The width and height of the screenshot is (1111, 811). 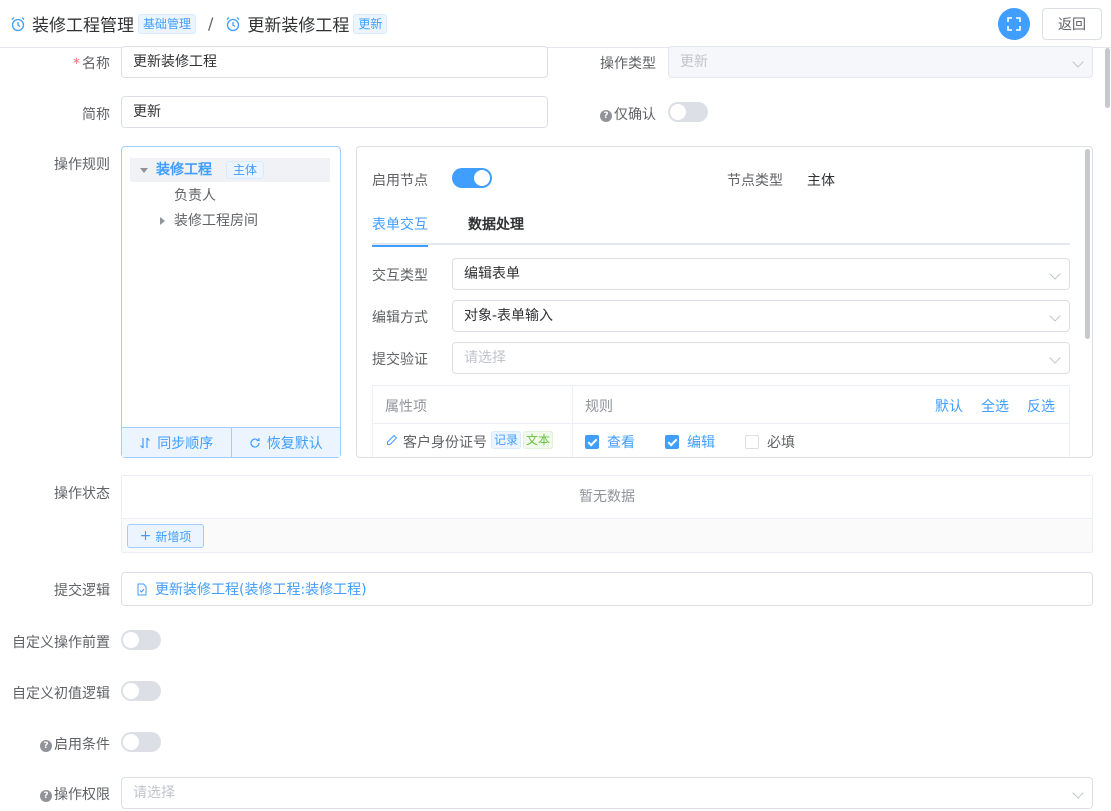 I want to click on edit-pen-icon, so click(x=392, y=439).